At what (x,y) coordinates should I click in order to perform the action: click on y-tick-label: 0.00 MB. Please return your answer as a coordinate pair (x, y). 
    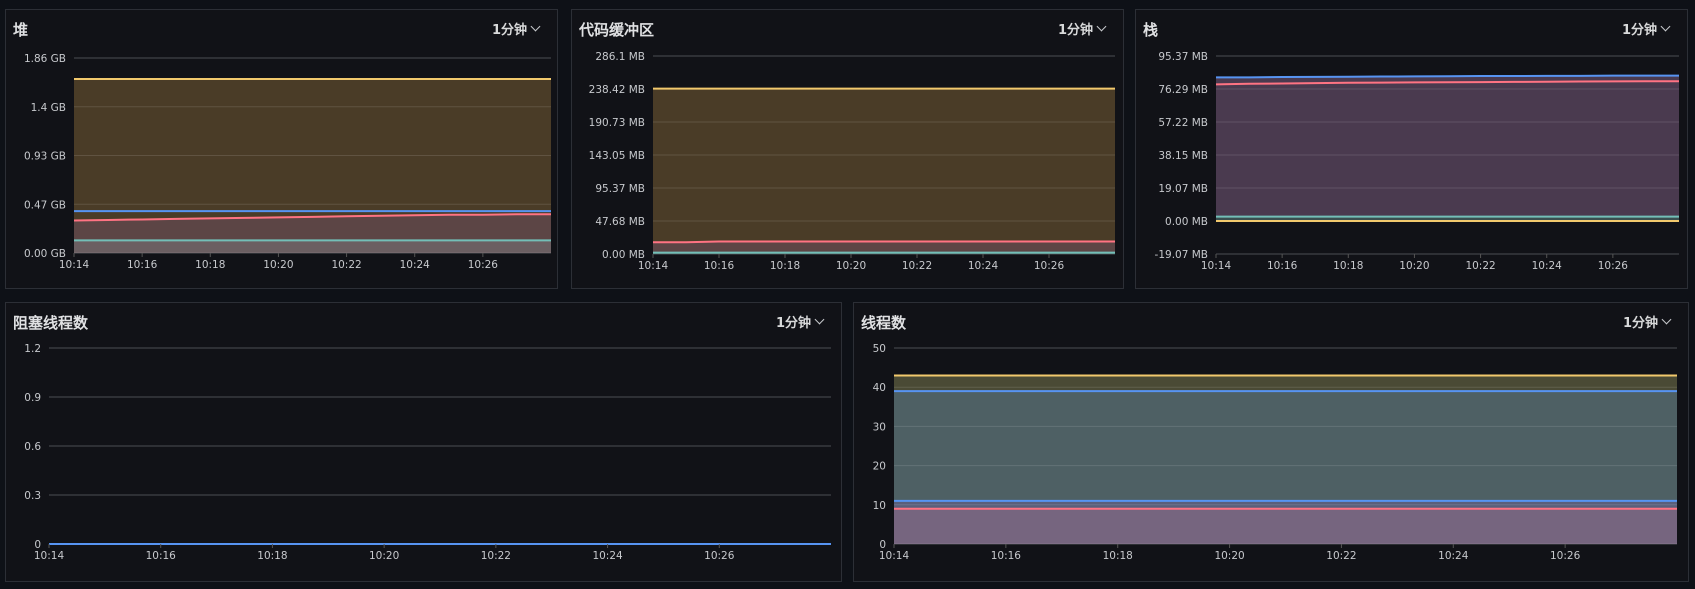
    Looking at the image, I should click on (1186, 222).